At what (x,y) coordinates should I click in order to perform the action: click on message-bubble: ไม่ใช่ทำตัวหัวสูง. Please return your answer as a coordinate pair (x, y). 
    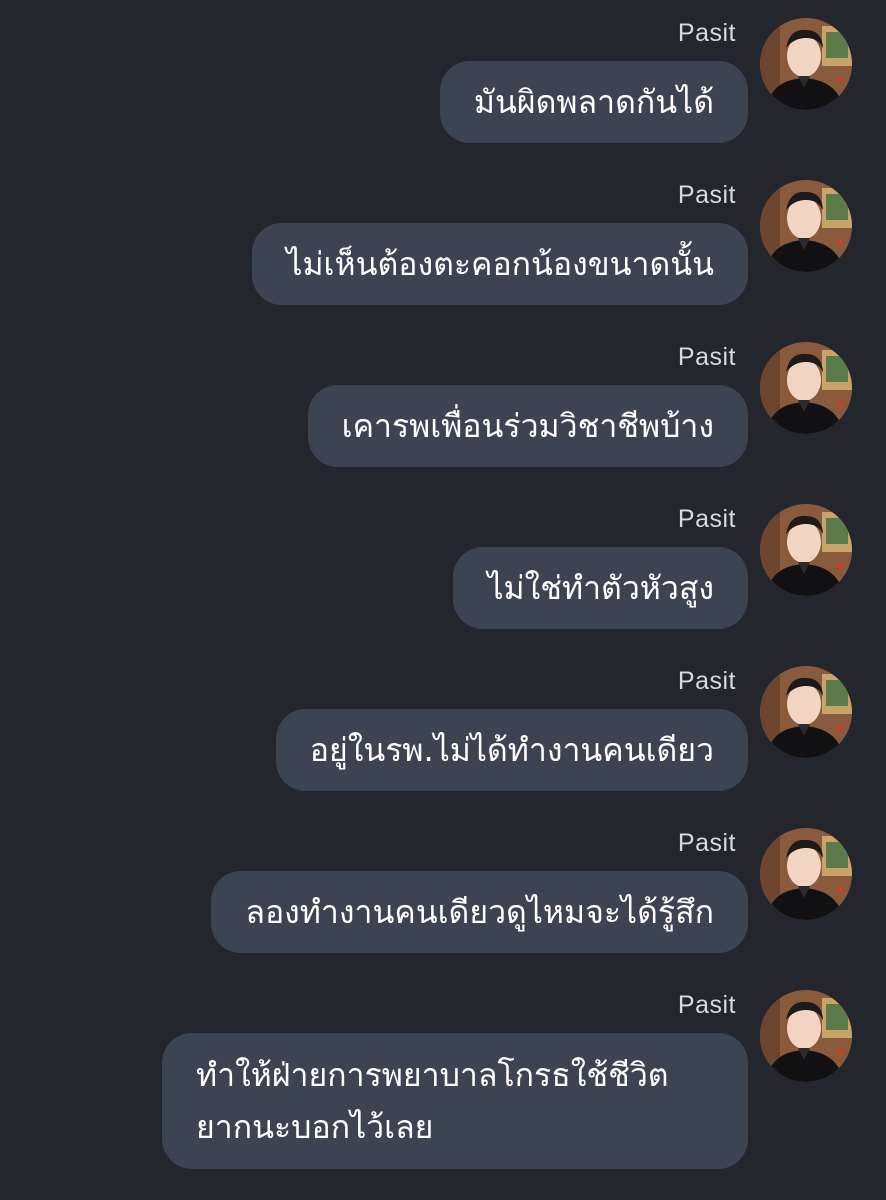
    Looking at the image, I should click on (600, 588).